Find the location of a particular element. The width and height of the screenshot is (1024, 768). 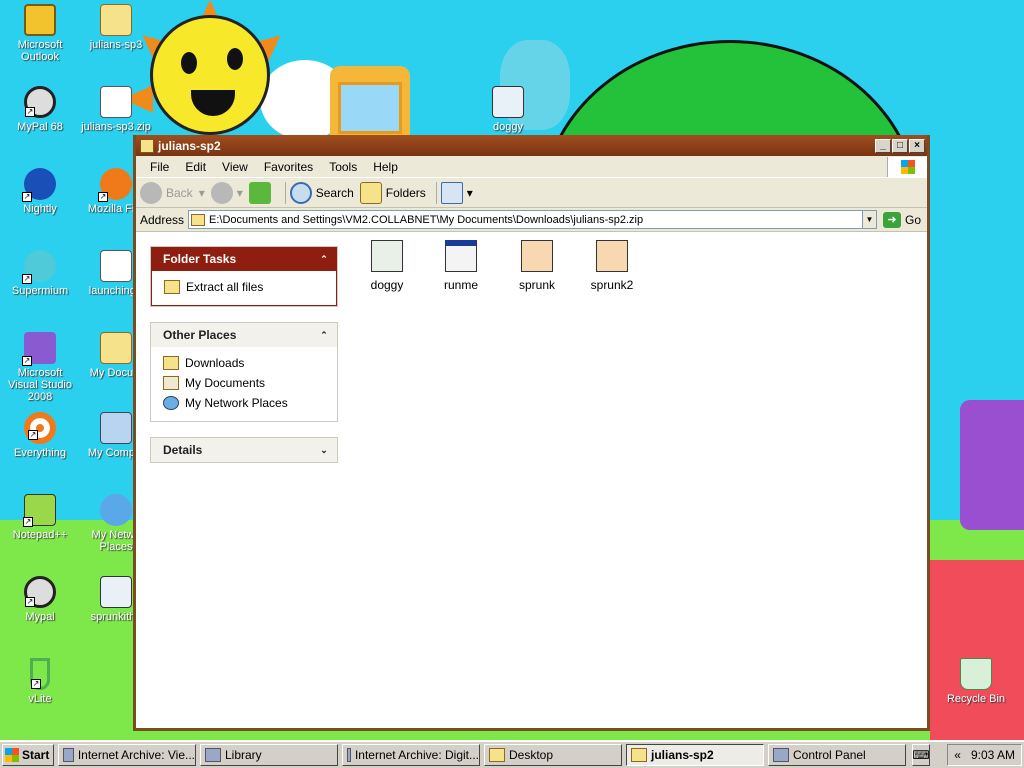

file-item: sprunk2 is located at coordinates (612, 266).